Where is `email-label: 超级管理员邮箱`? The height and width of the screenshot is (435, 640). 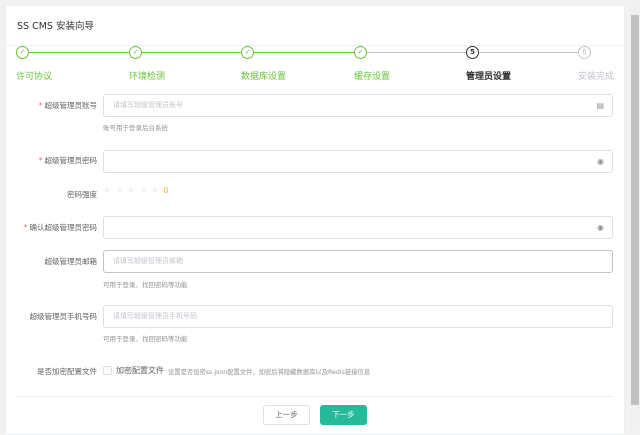
email-label: 超级管理员邮箱 is located at coordinates (71, 261).